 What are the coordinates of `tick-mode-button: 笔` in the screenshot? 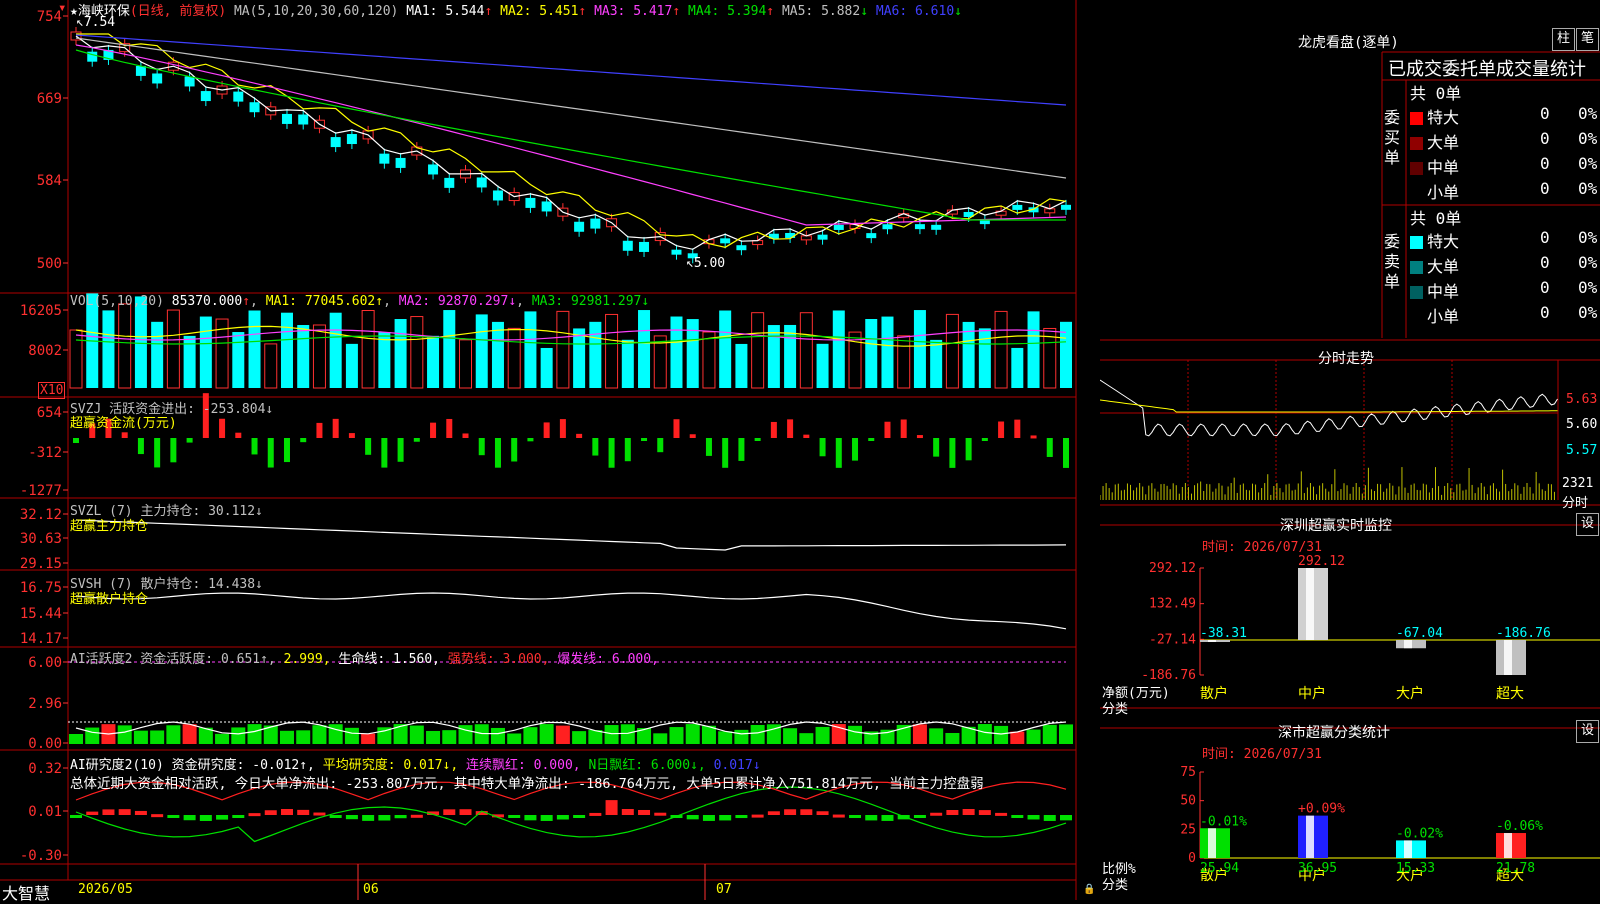 It's located at (1587, 39).